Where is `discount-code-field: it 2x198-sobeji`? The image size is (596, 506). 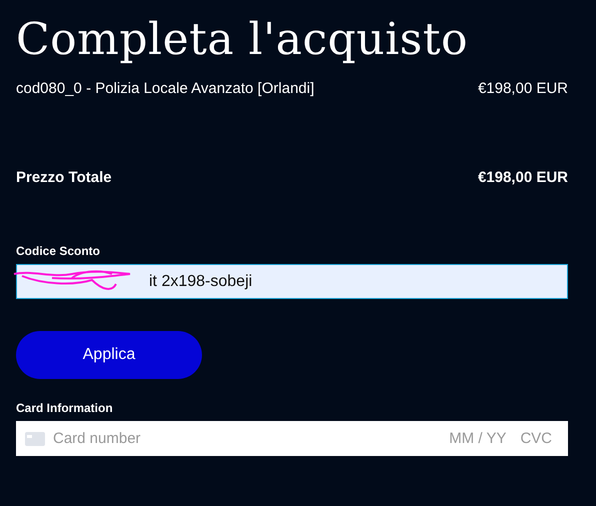
discount-code-field: it 2x198-sobeji is located at coordinates (292, 281).